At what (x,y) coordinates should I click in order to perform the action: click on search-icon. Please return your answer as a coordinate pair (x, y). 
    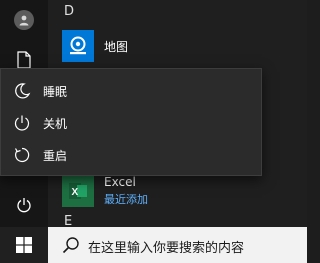
    Looking at the image, I should click on (70, 245).